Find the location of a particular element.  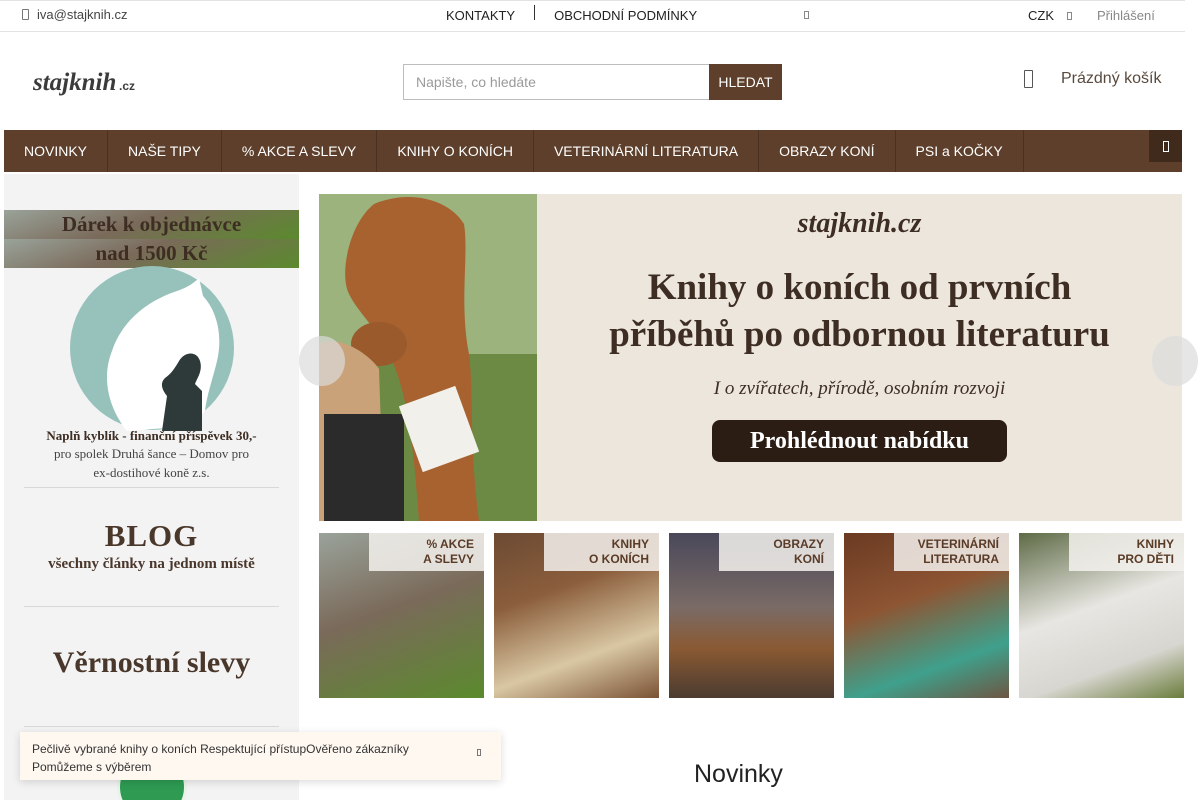

svg-text: stajknih is located at coordinates (74, 82).